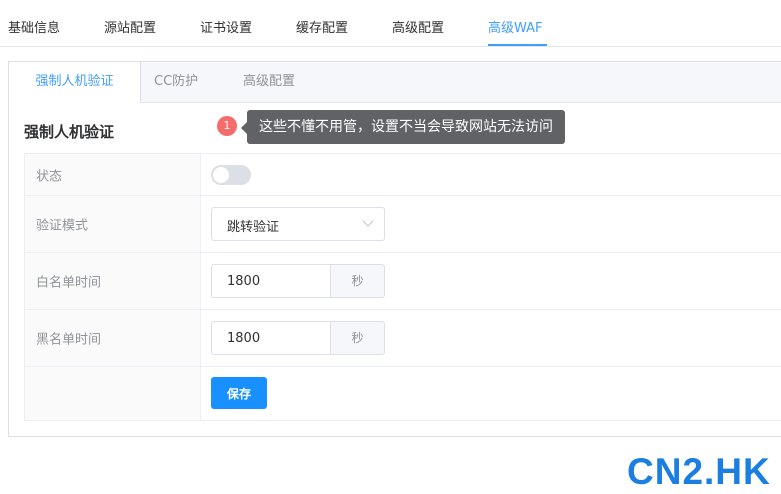 This screenshot has height=494, width=781. What do you see at coordinates (239, 393) in the screenshot?
I see `save-button: 保存` at bounding box center [239, 393].